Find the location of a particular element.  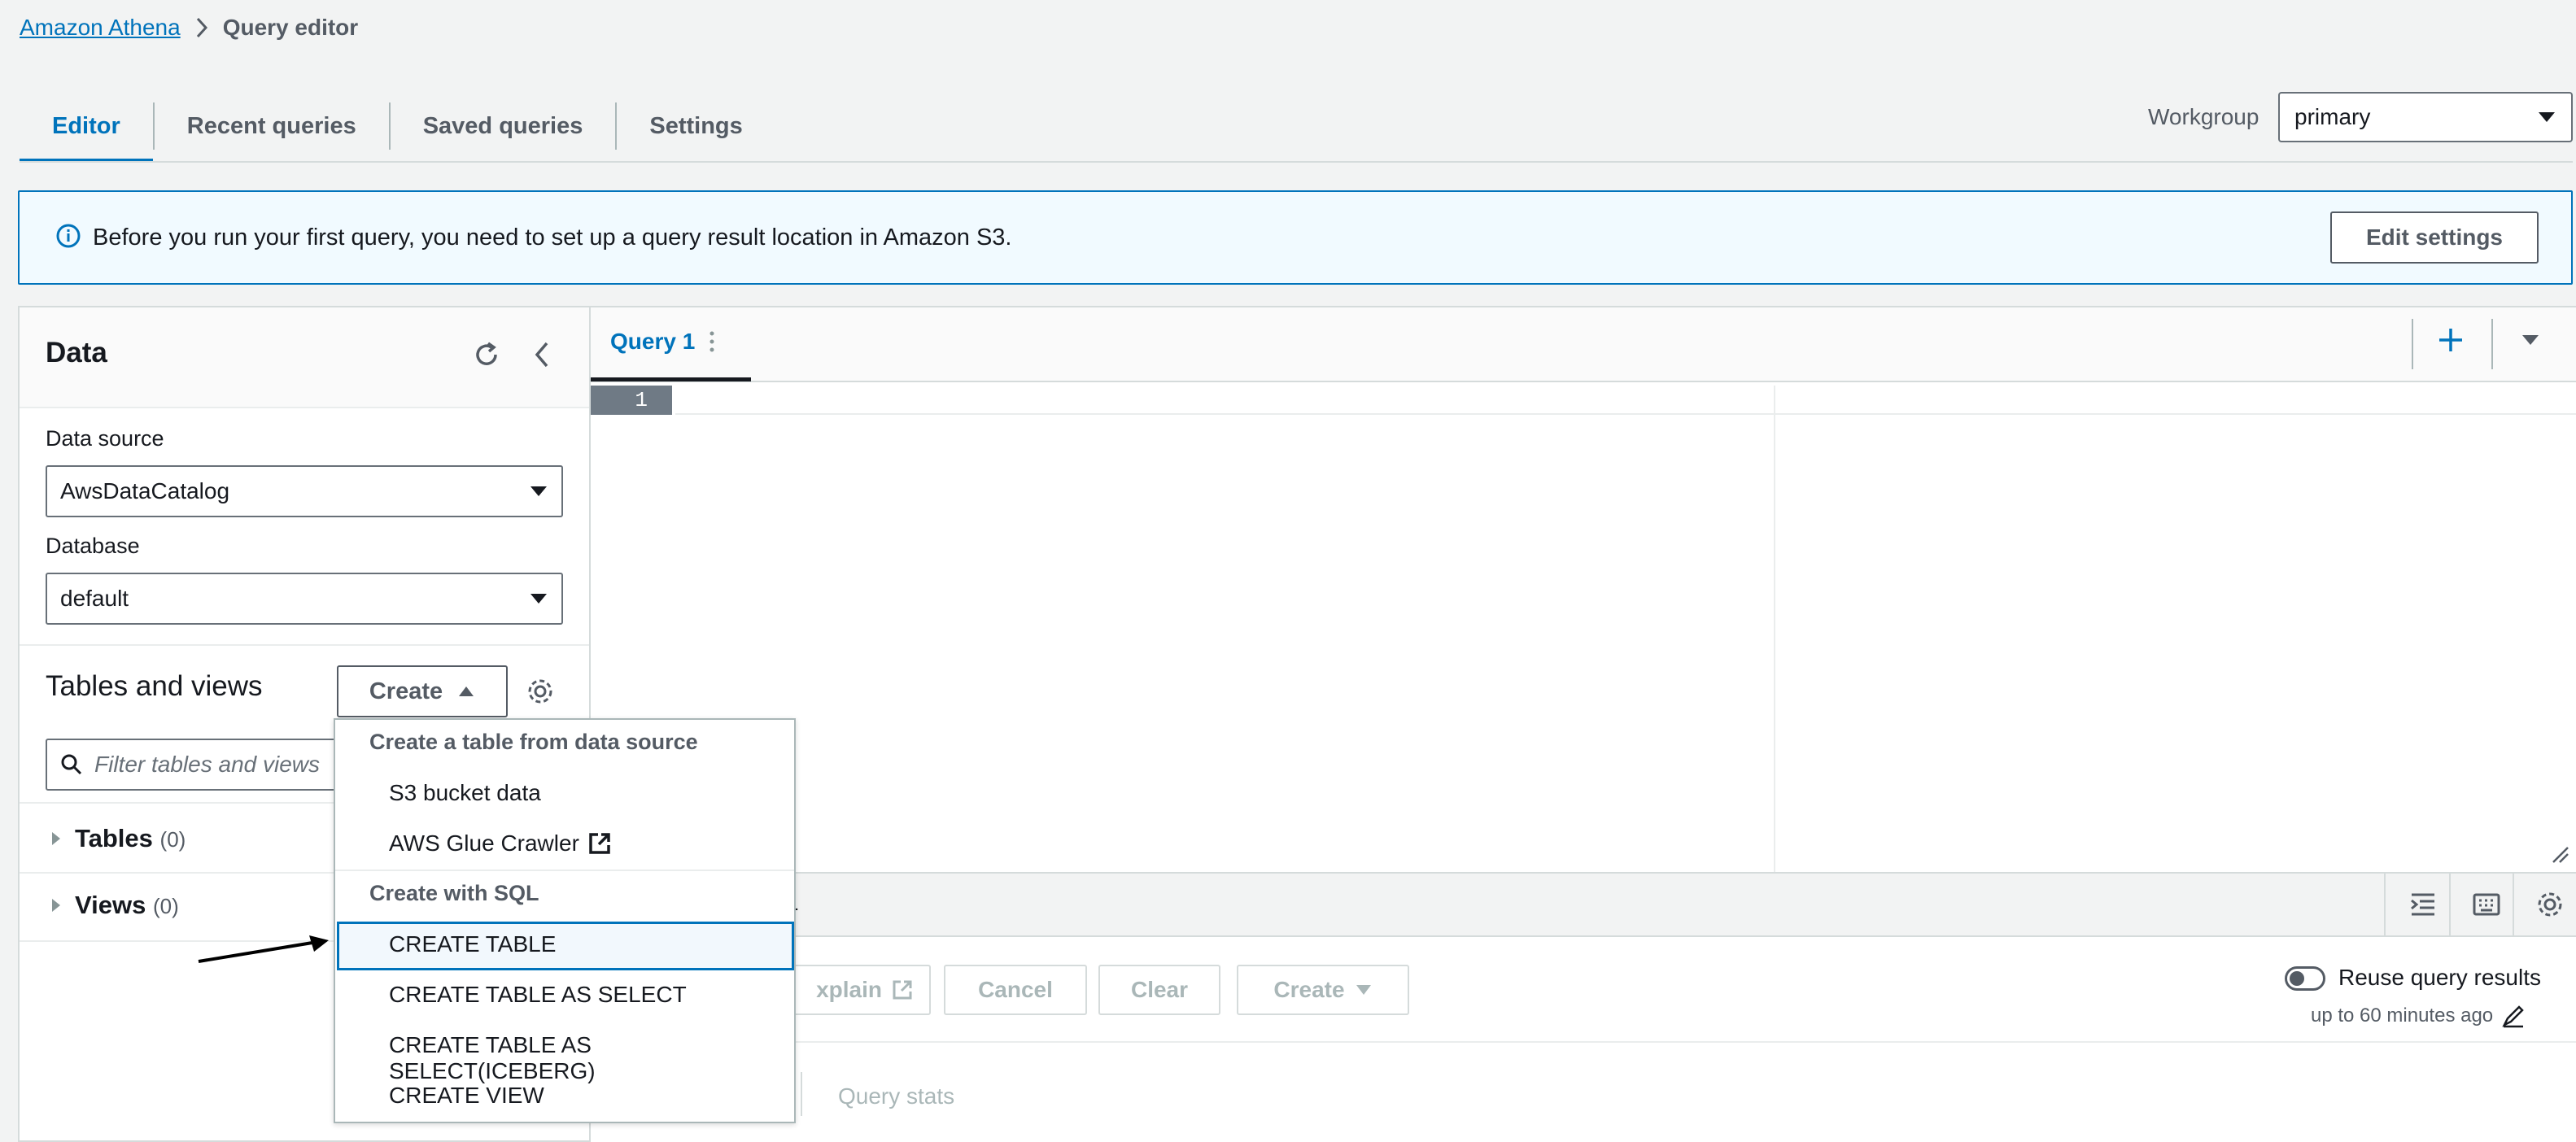

query-tab-label: Query 1 is located at coordinates (653, 341).